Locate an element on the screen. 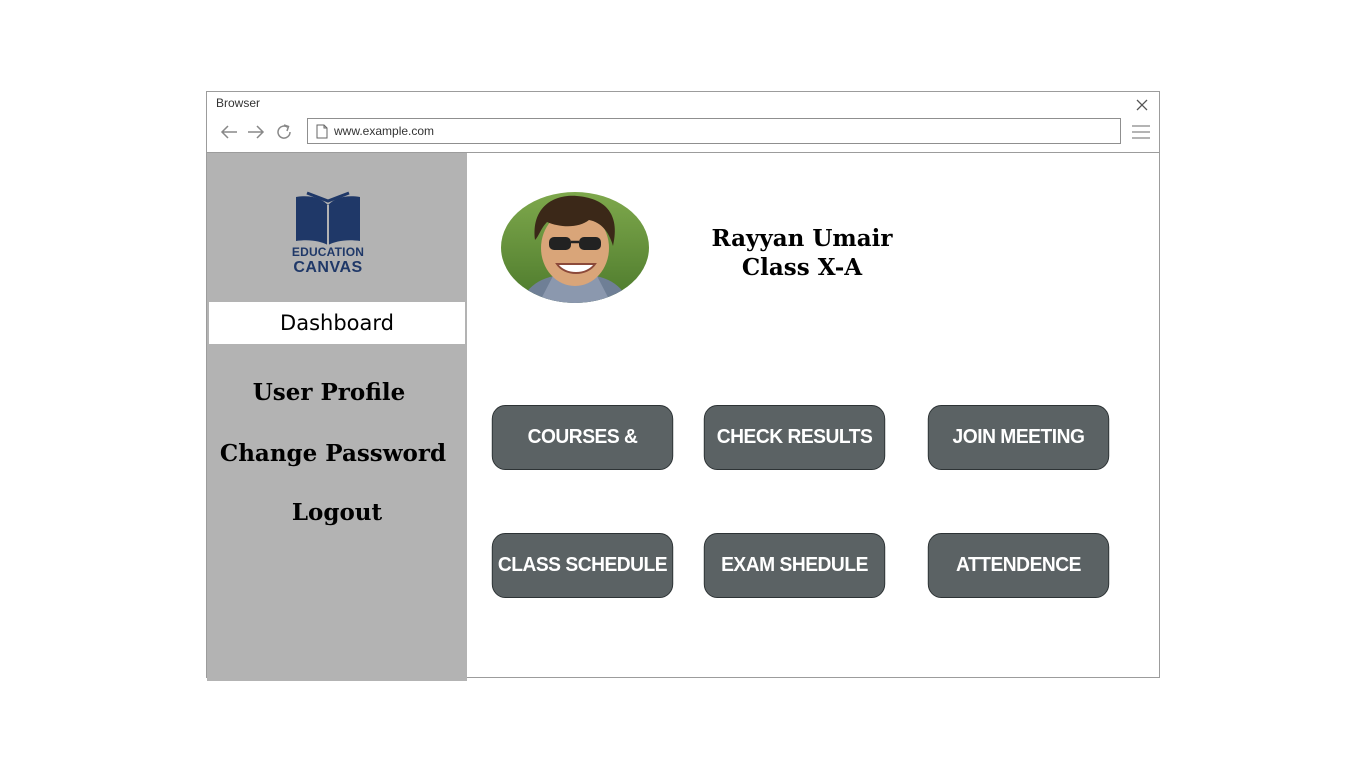  exam-schedule-button: EXAM SHEDULE is located at coordinates (794, 565).